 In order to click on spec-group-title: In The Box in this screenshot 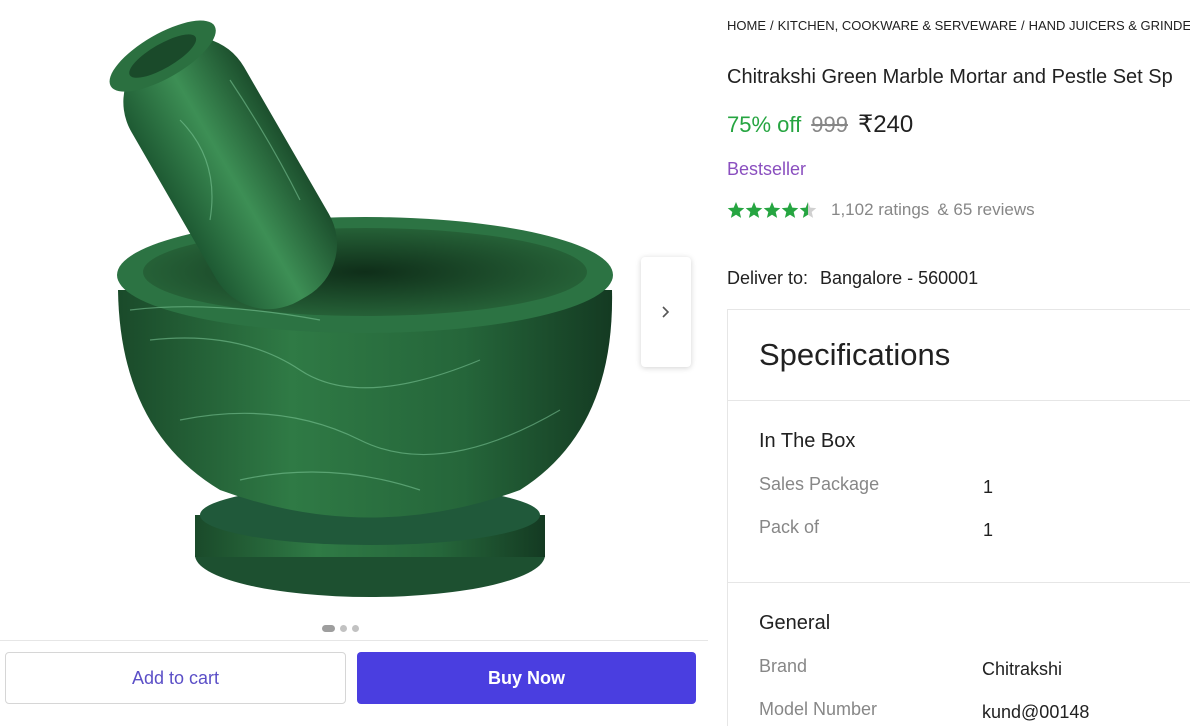, I will do `click(807, 441)`.